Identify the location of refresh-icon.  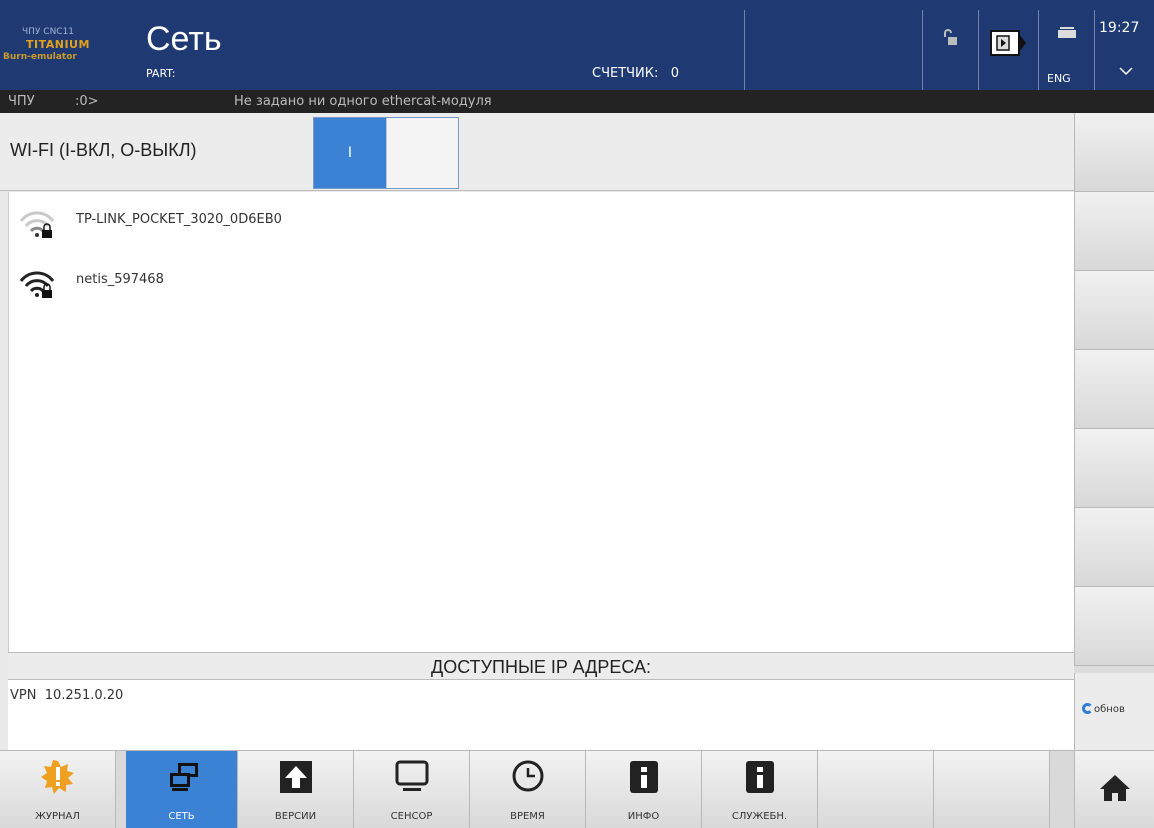
(1087, 708).